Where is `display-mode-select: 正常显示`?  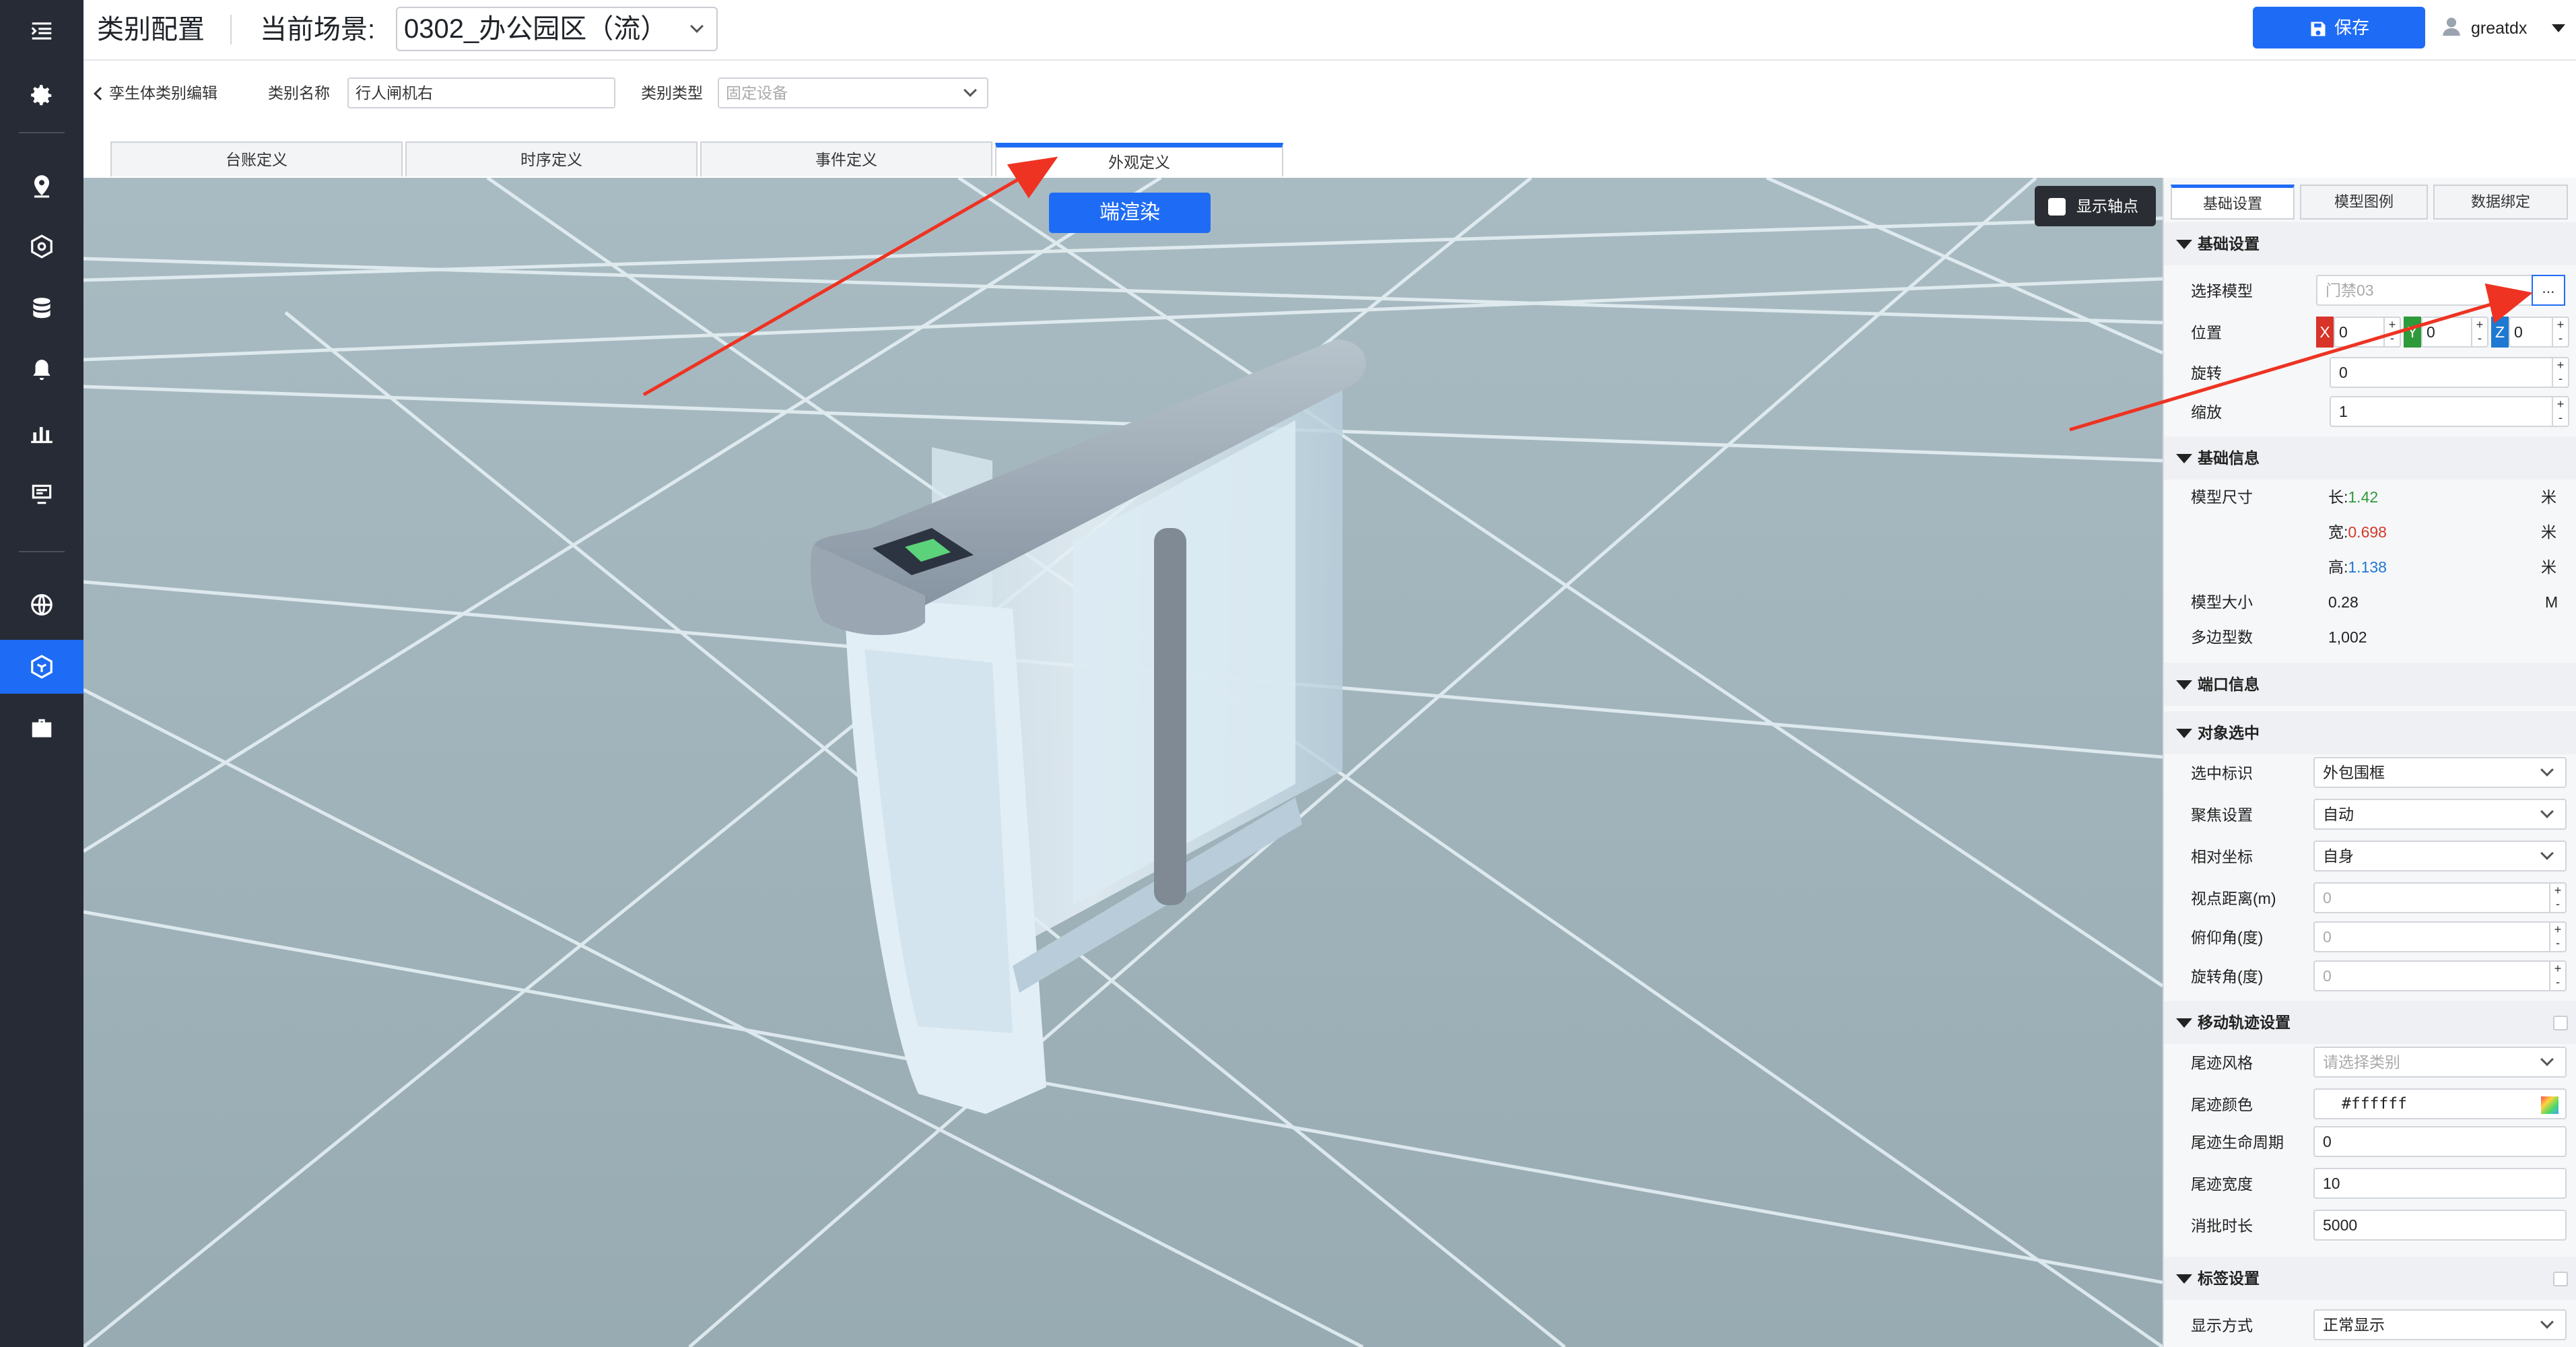
display-mode-select: 正常显示 is located at coordinates (2440, 1324).